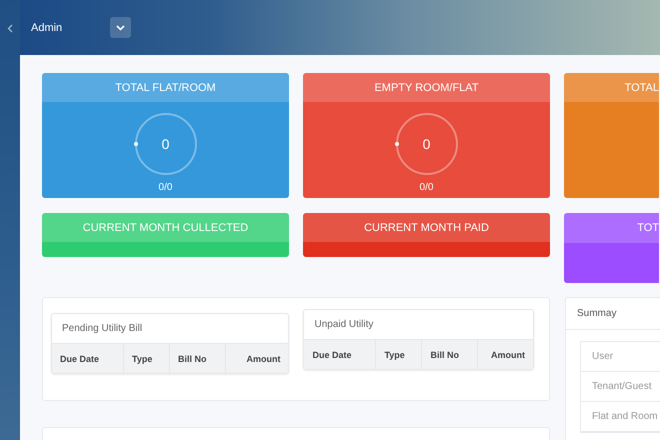 Image resolution: width=660 pixels, height=440 pixels. I want to click on card-title: CURRENT MONTH PAID, so click(426, 227).